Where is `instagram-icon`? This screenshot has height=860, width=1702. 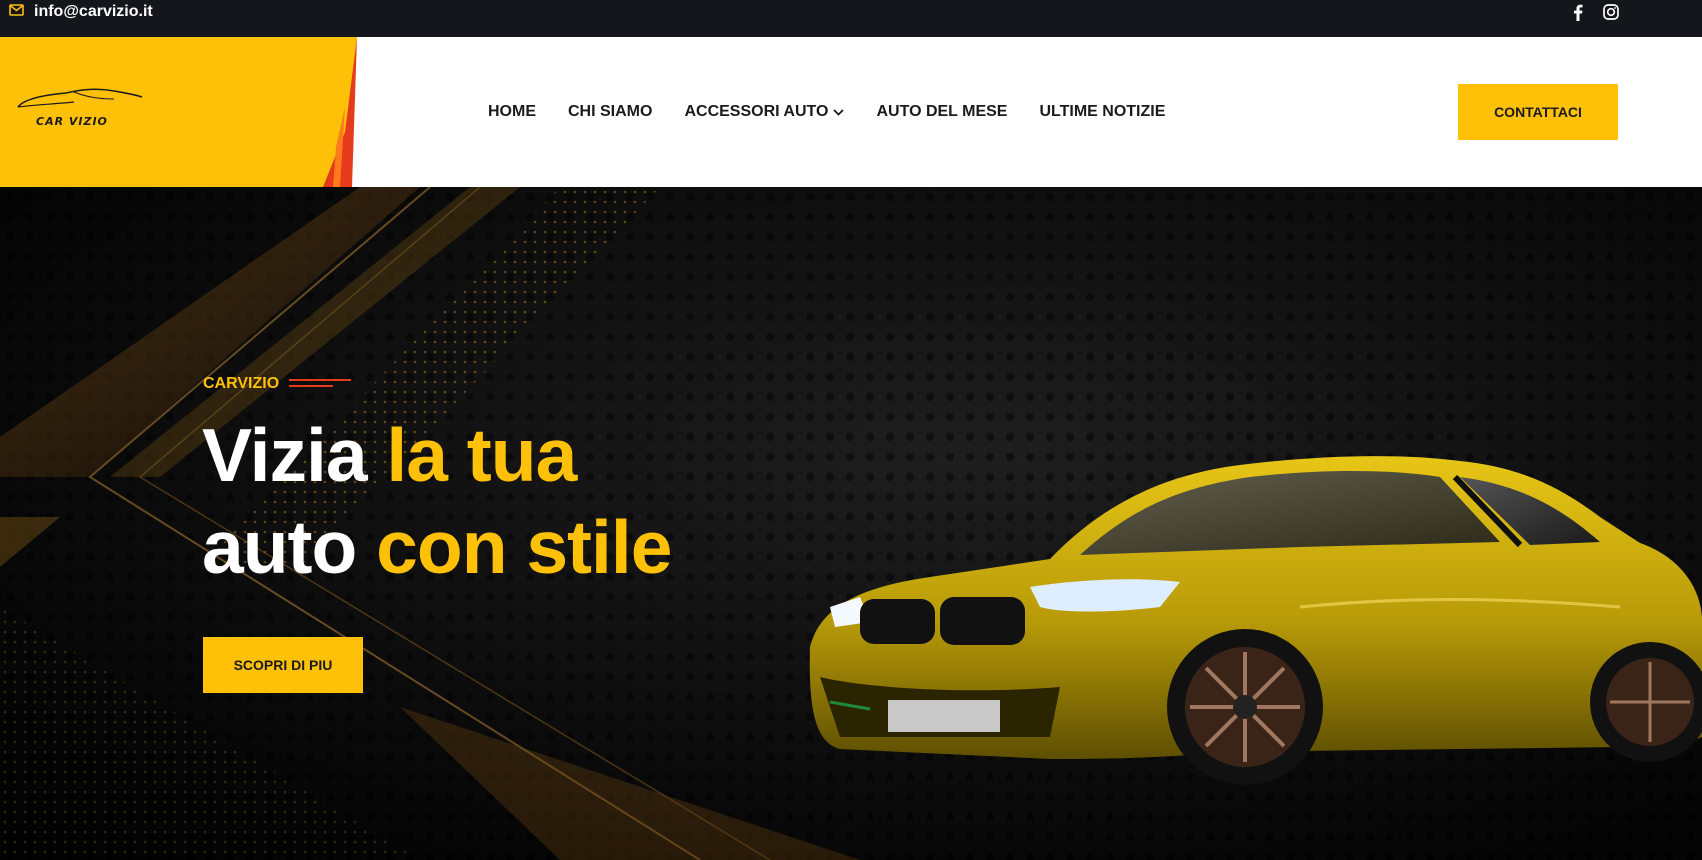 instagram-icon is located at coordinates (1611, 12).